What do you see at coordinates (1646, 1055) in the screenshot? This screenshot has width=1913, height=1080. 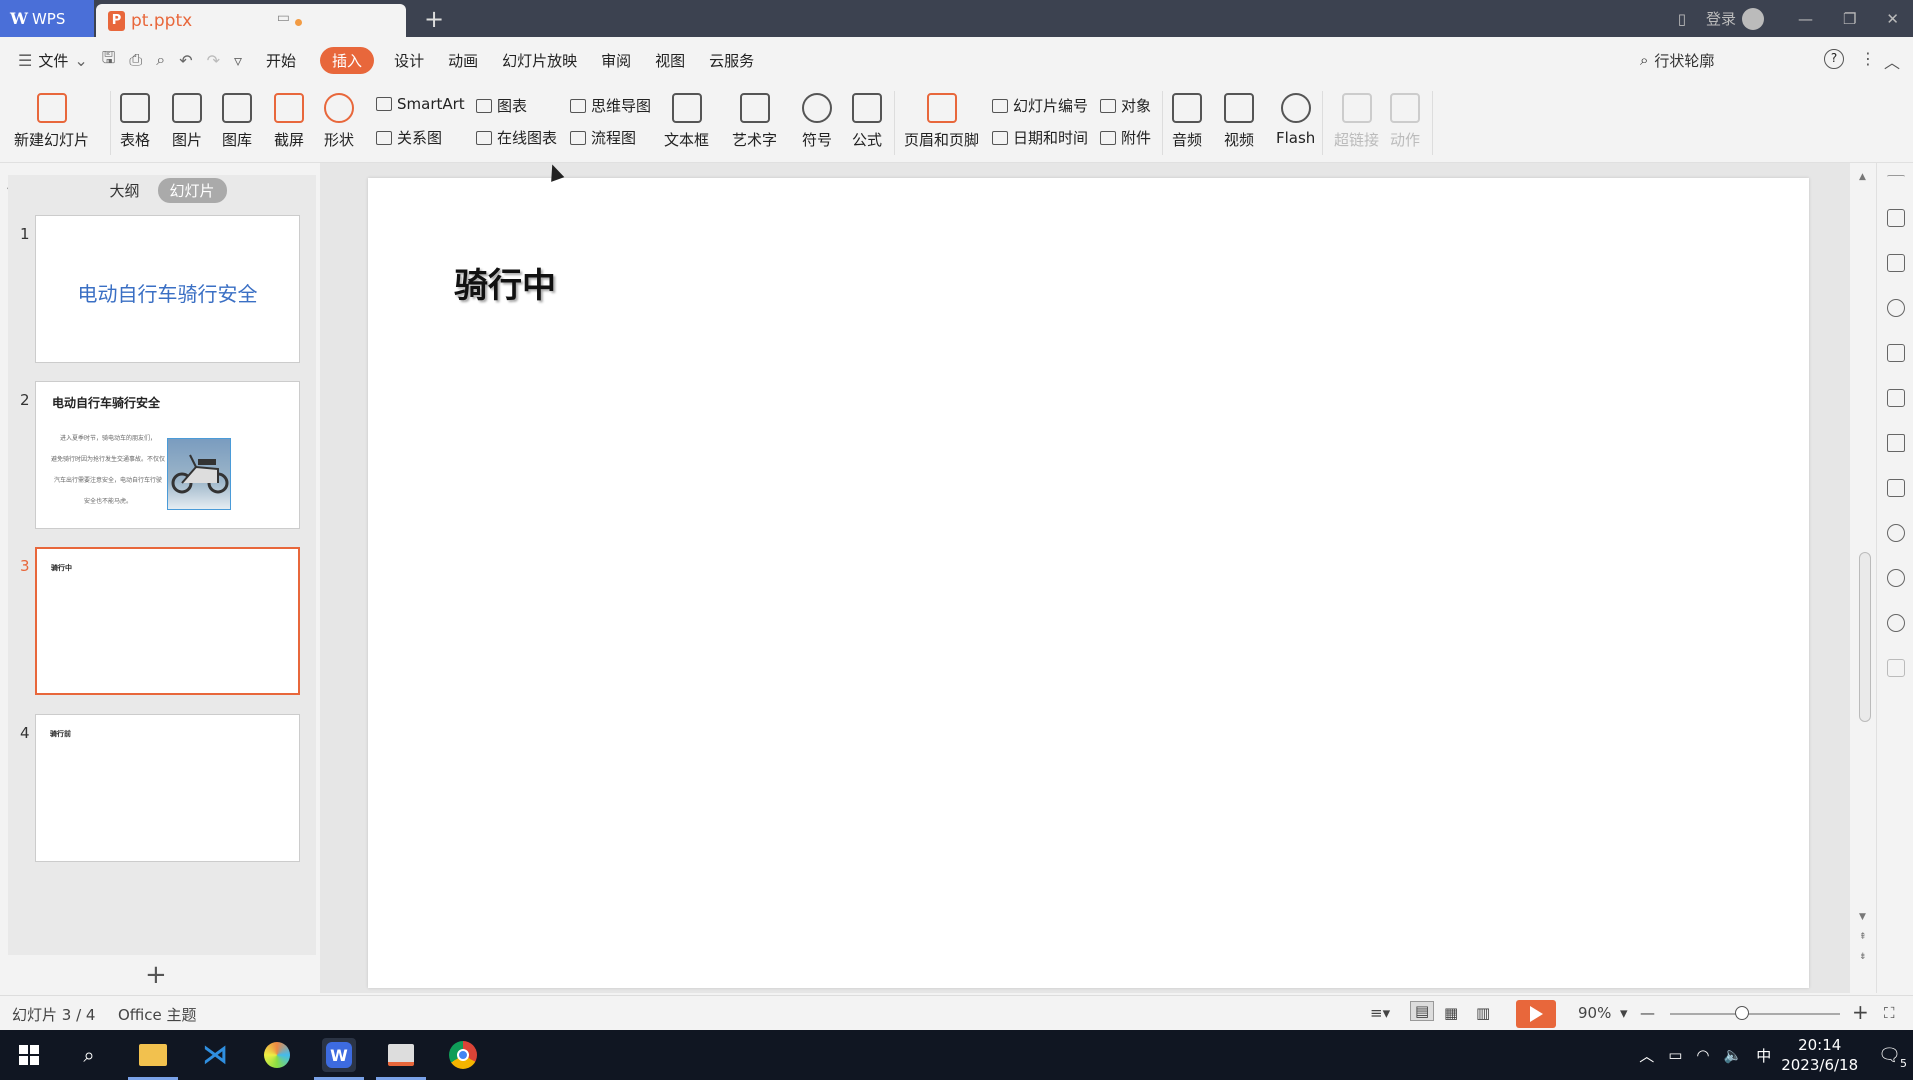 I see `tray-expand-icon: ︿` at bounding box center [1646, 1055].